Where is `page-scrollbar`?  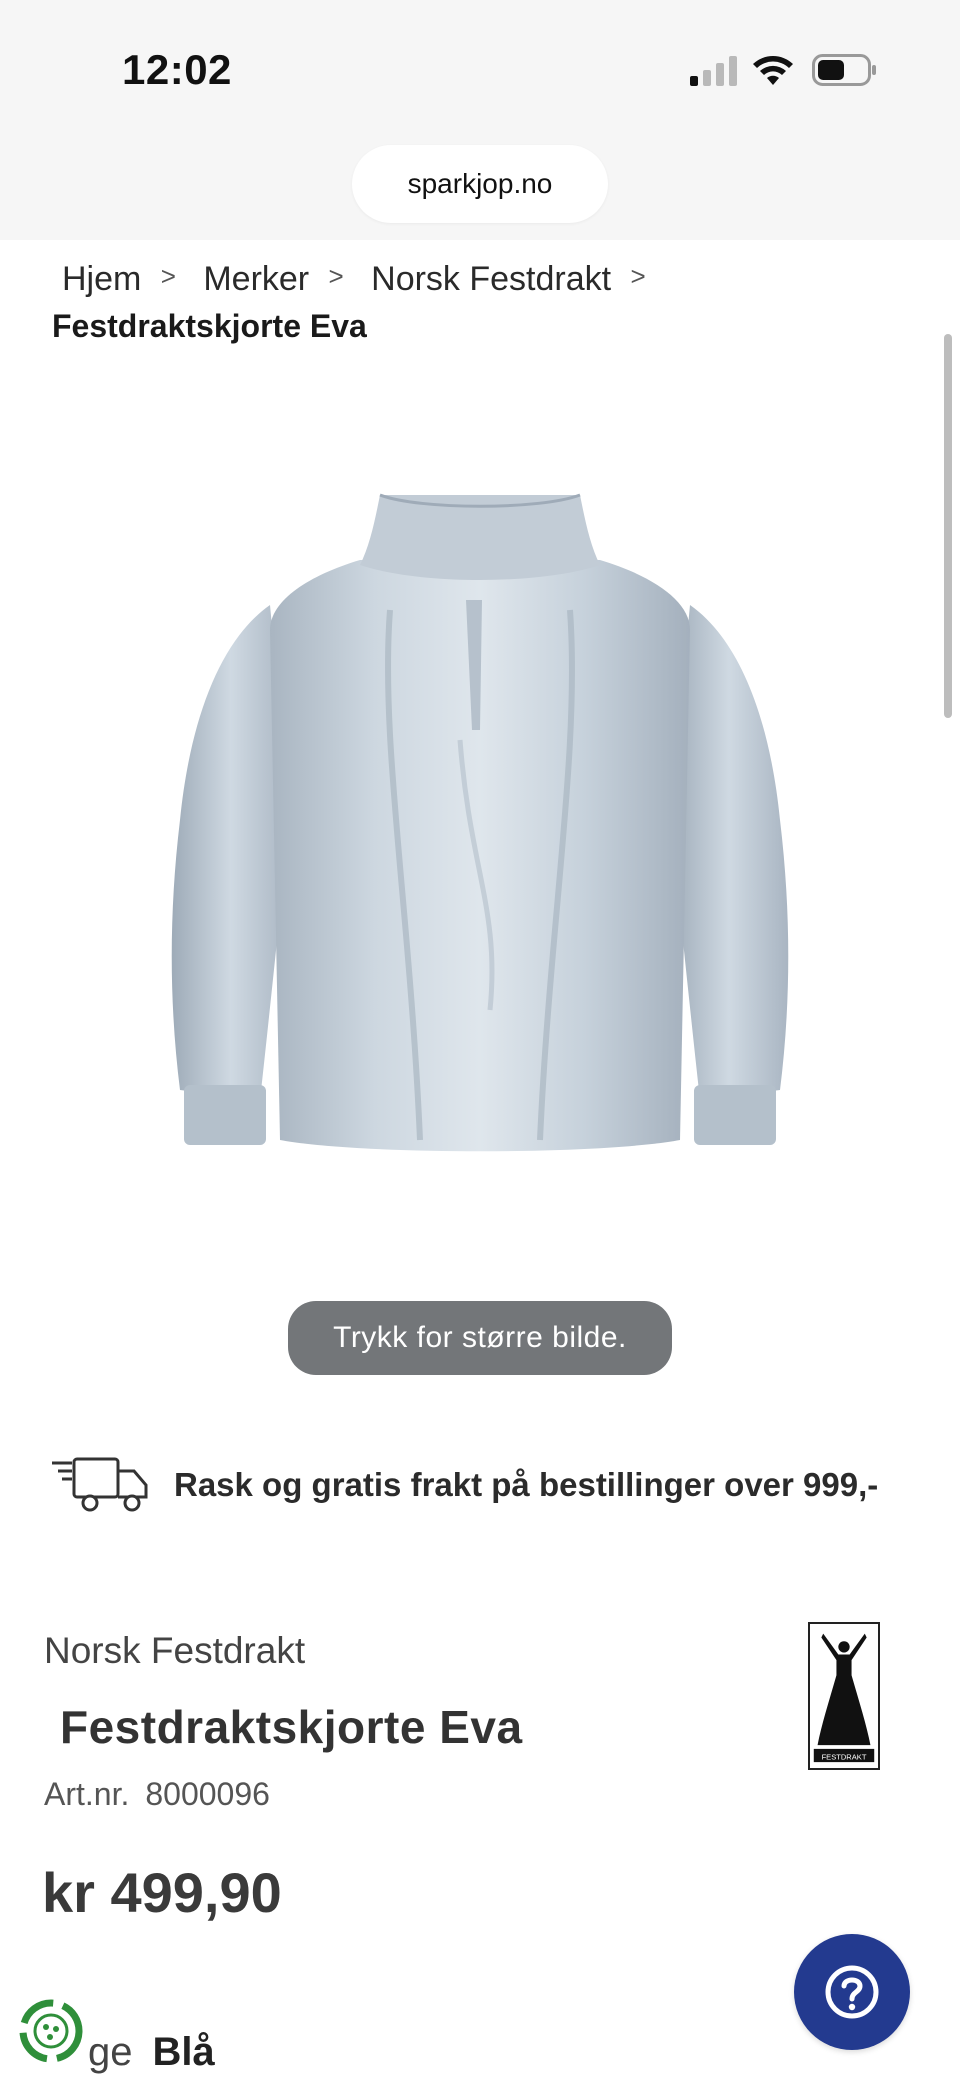
page-scrollbar is located at coordinates (948, 526).